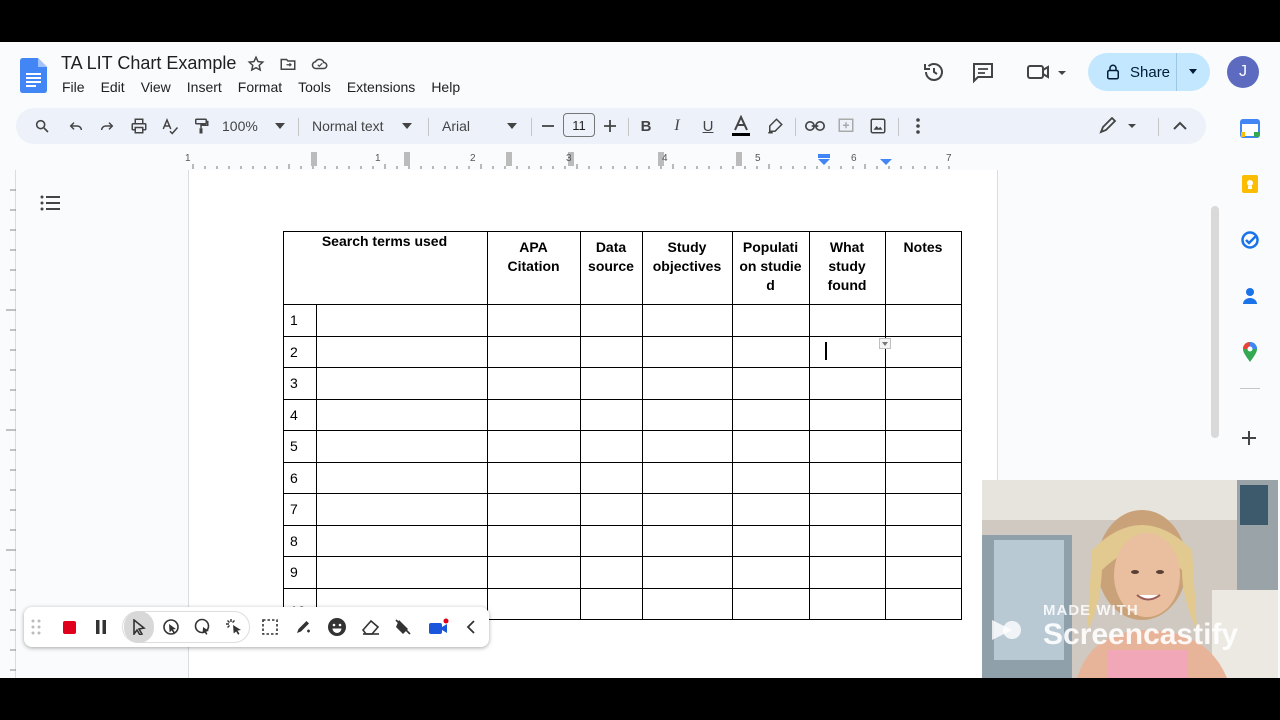 Image resolution: width=1280 pixels, height=720 pixels. What do you see at coordinates (260, 87) in the screenshot?
I see `menu-format: Format` at bounding box center [260, 87].